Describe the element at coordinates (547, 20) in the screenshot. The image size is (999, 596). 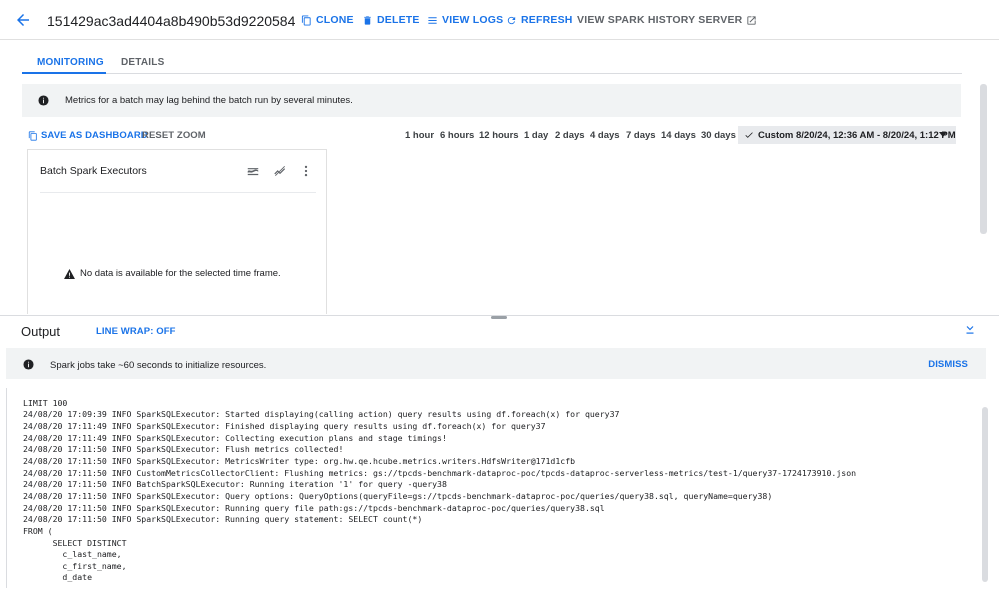
I see `refresh-label: REFRESH` at that location.